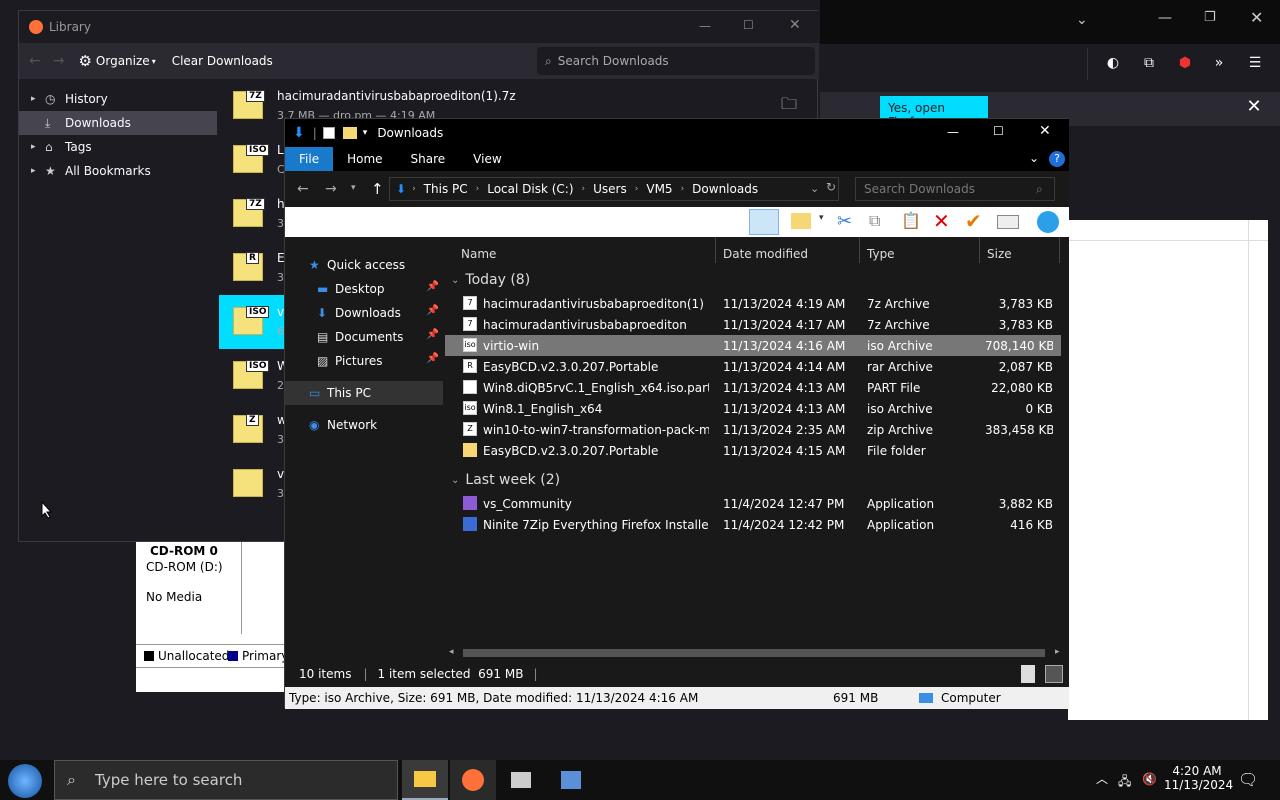 This screenshot has width=1280, height=800. What do you see at coordinates (116, 61) in the screenshot?
I see `organize-button: ⚙ Organize ▾` at bounding box center [116, 61].